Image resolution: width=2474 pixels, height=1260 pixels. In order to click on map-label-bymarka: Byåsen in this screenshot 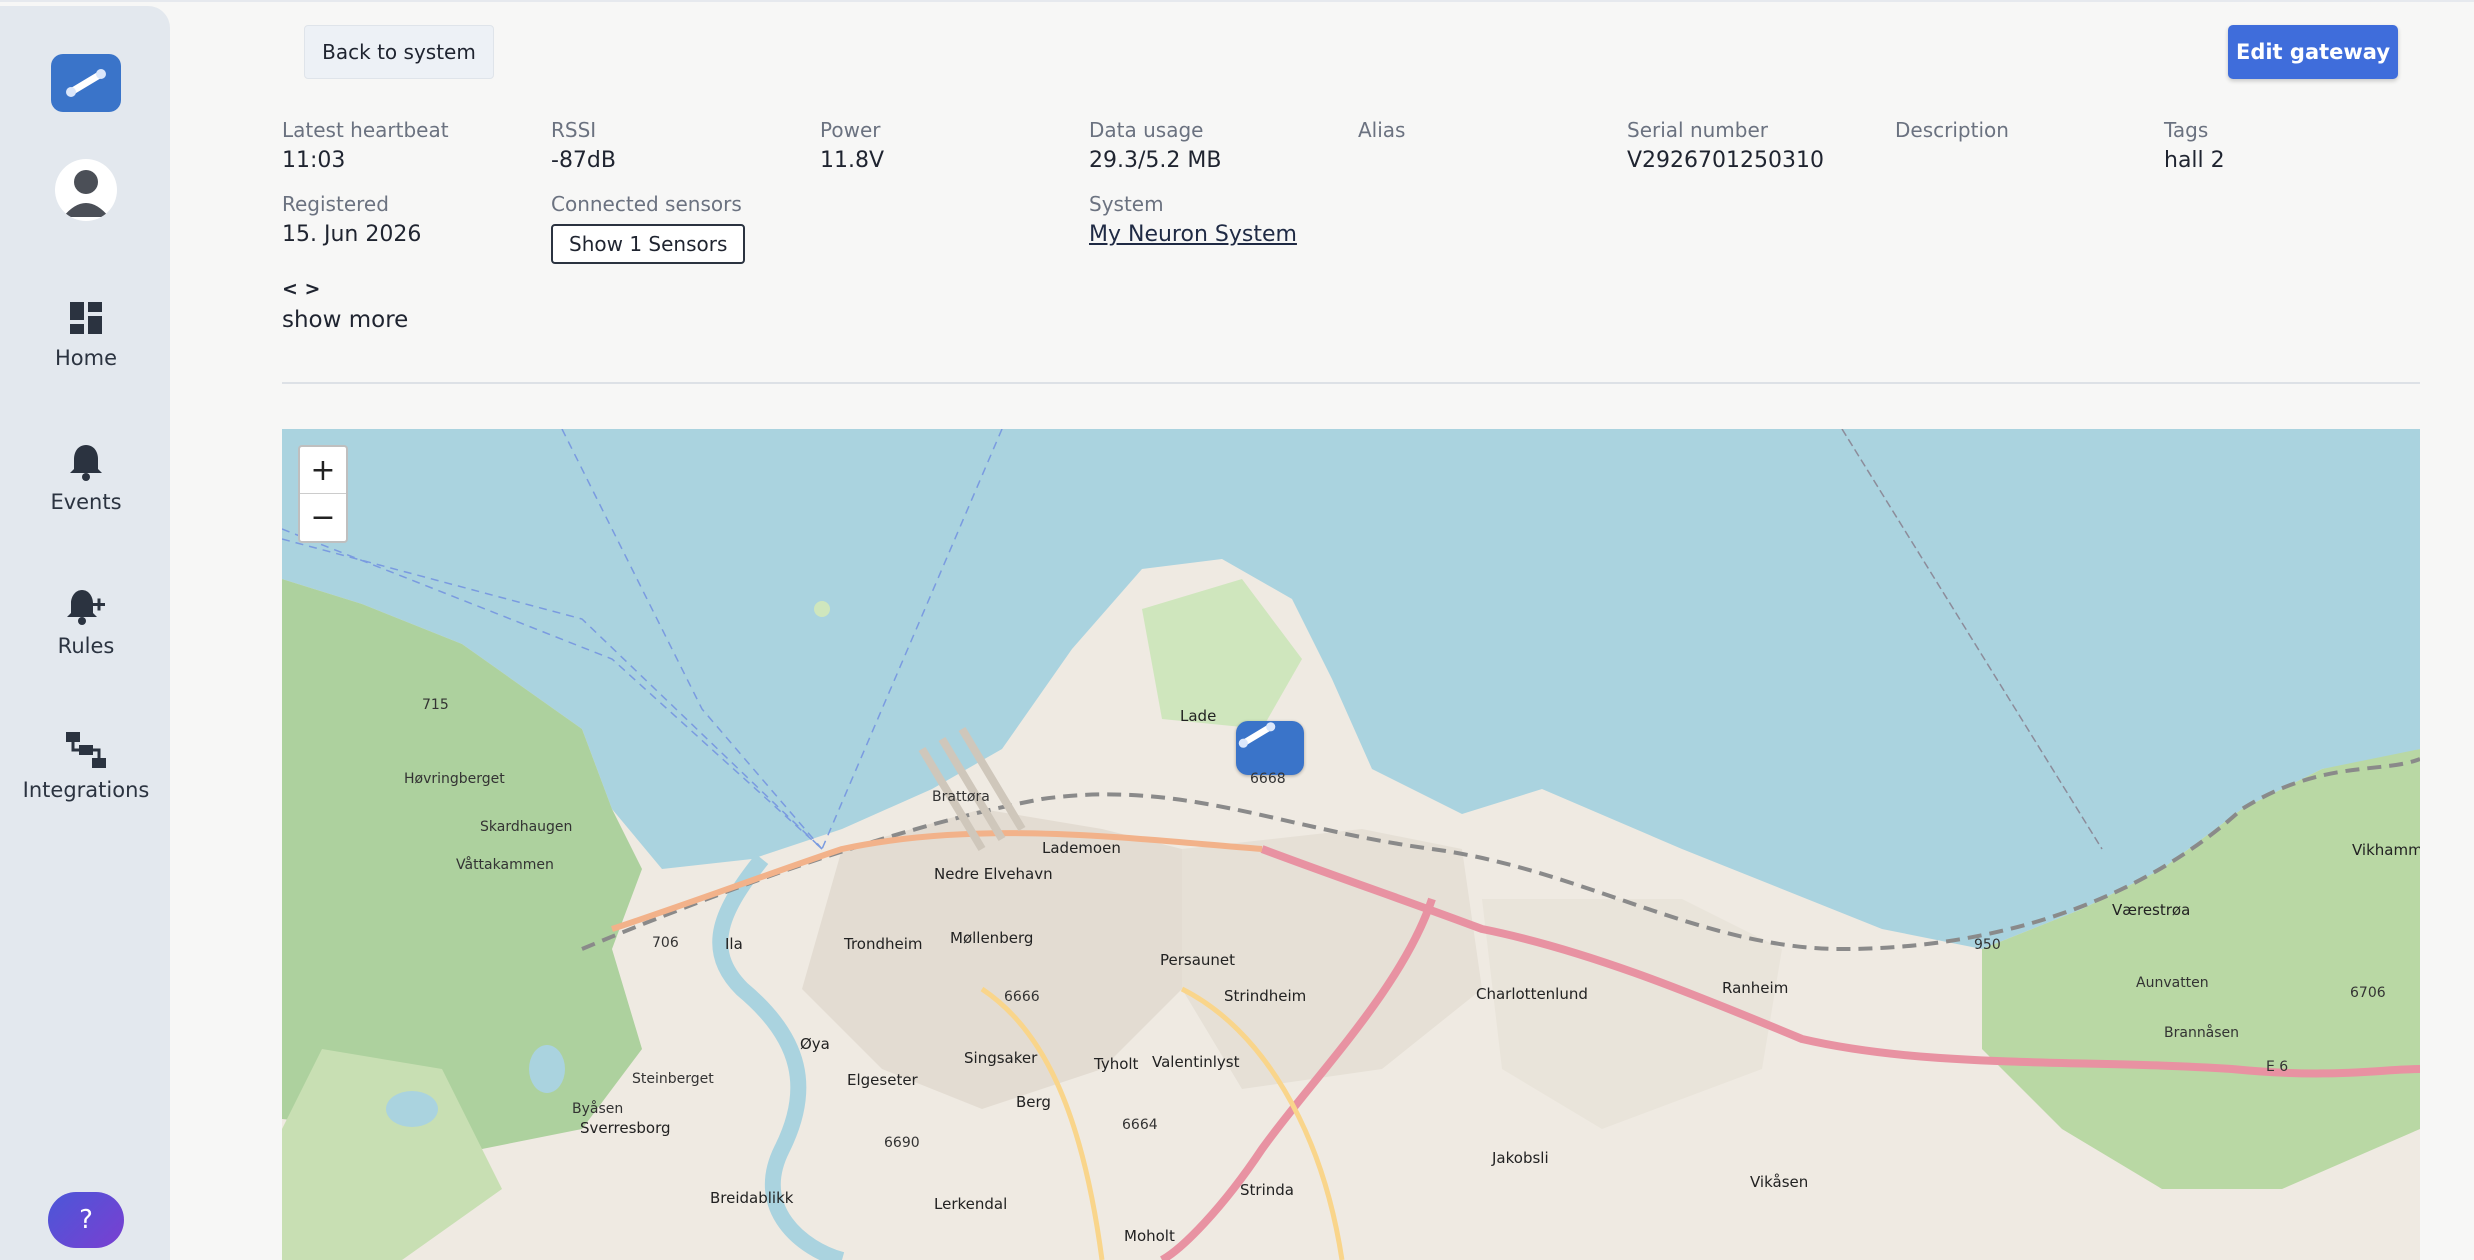, I will do `click(598, 1109)`.